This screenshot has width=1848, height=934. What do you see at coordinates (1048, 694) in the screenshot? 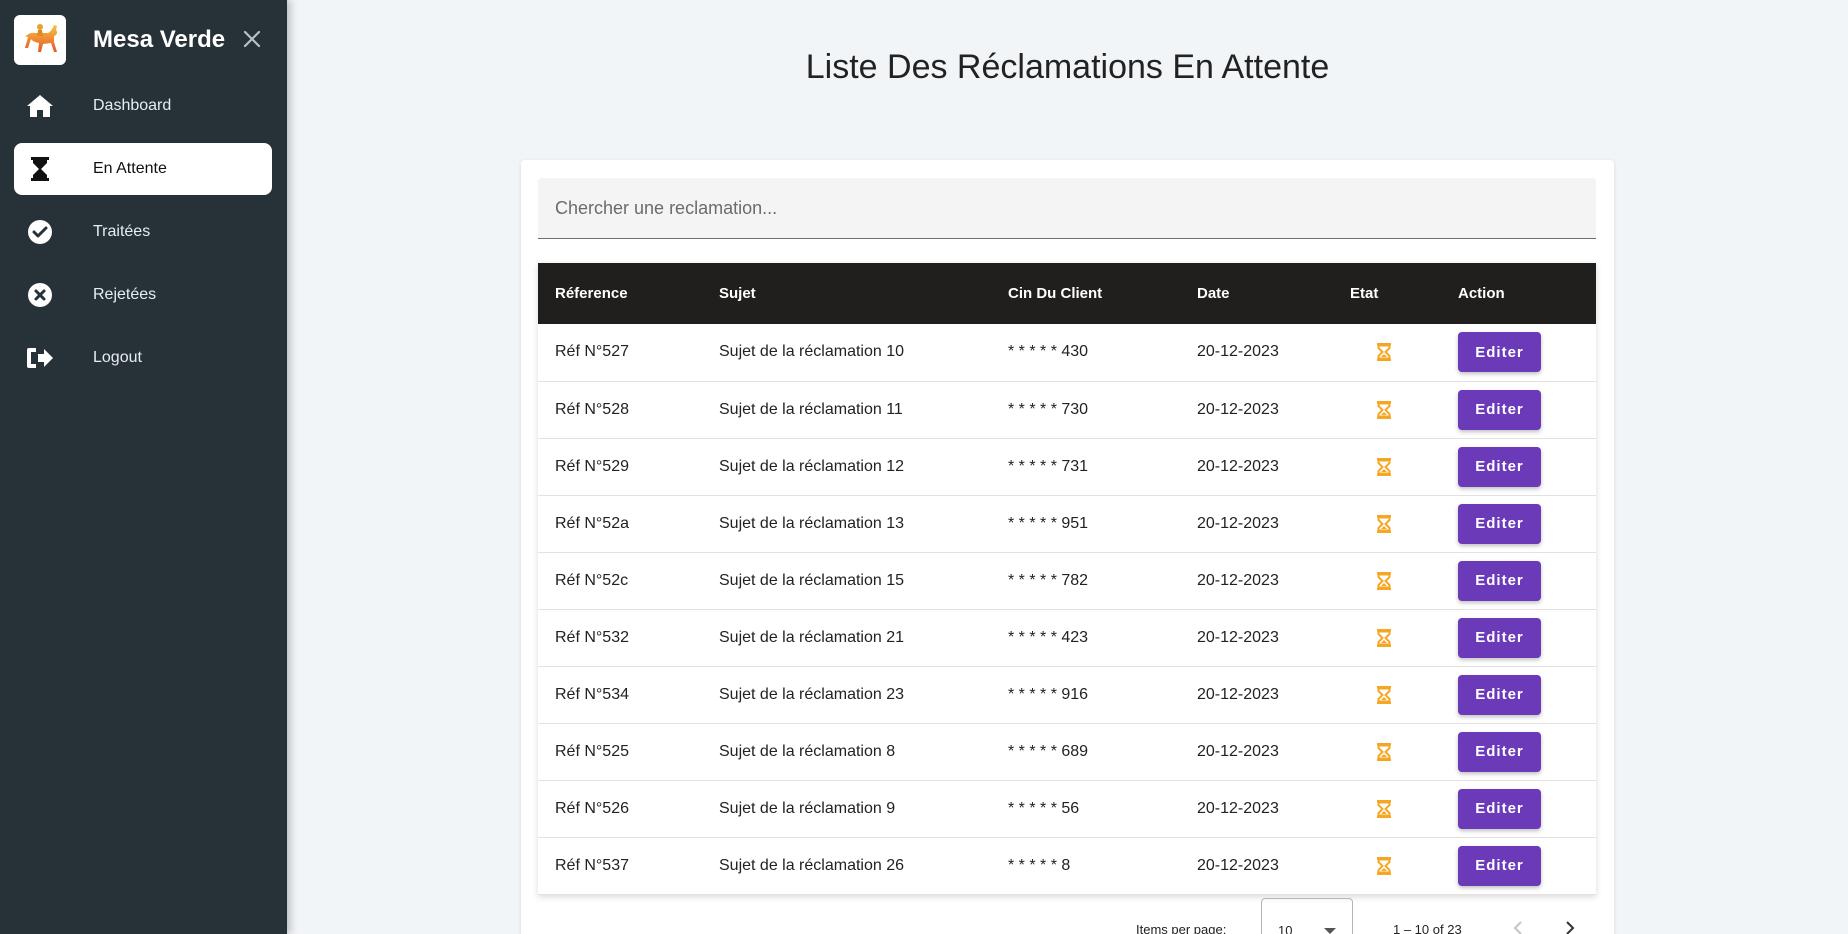
I see `cell-client-cin: * * * * * 916` at bounding box center [1048, 694].